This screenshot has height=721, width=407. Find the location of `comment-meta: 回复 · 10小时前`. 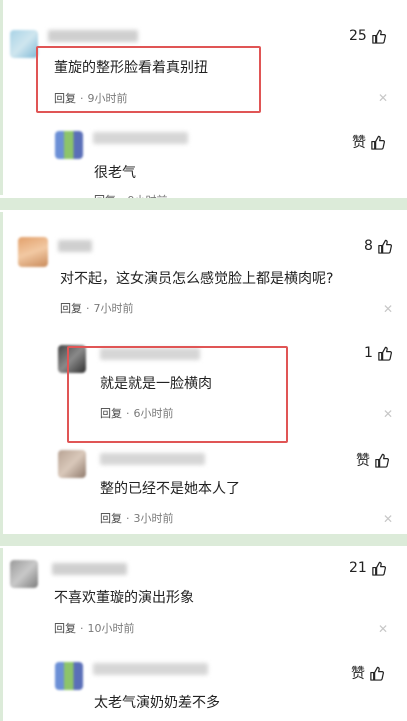

comment-meta: 回复 · 10小时前 is located at coordinates (94, 628).